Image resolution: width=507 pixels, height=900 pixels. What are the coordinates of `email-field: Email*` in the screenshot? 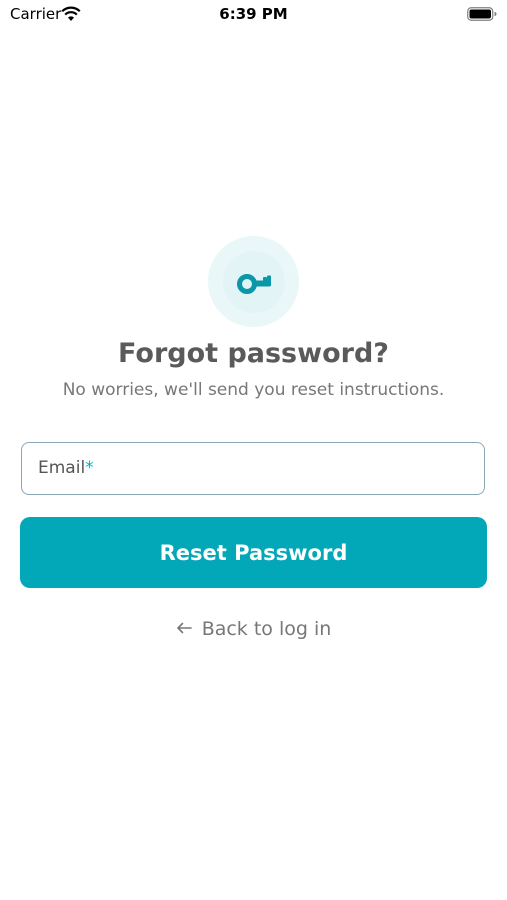 It's located at (253, 468).